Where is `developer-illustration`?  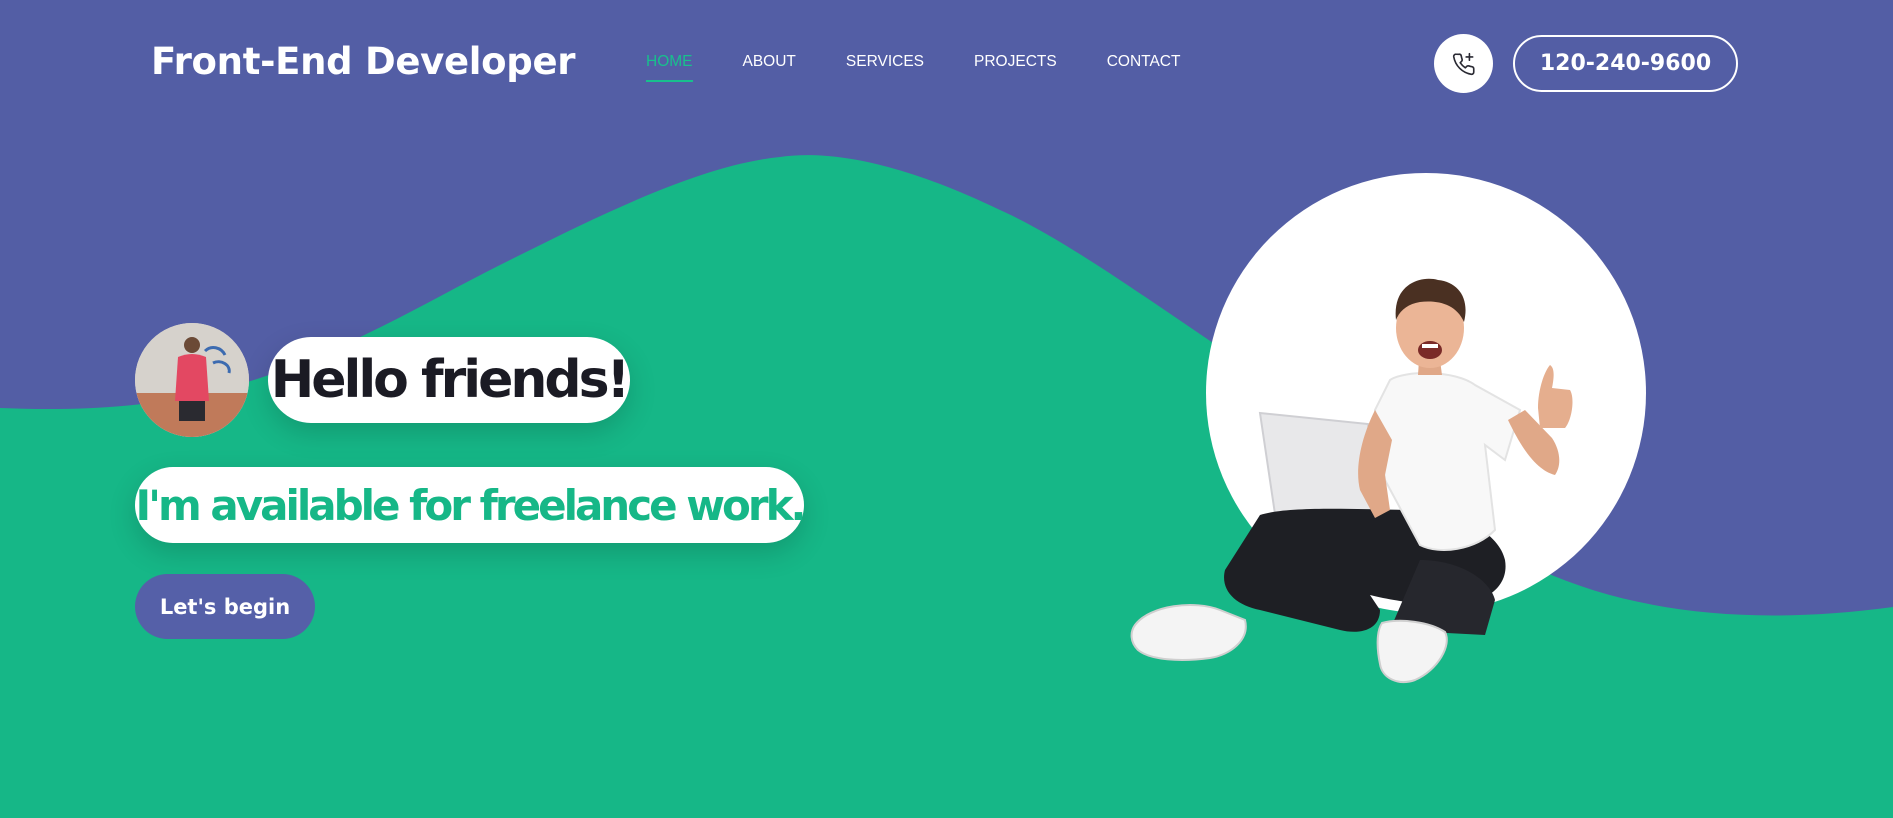
developer-illustration is located at coordinates (1351, 480).